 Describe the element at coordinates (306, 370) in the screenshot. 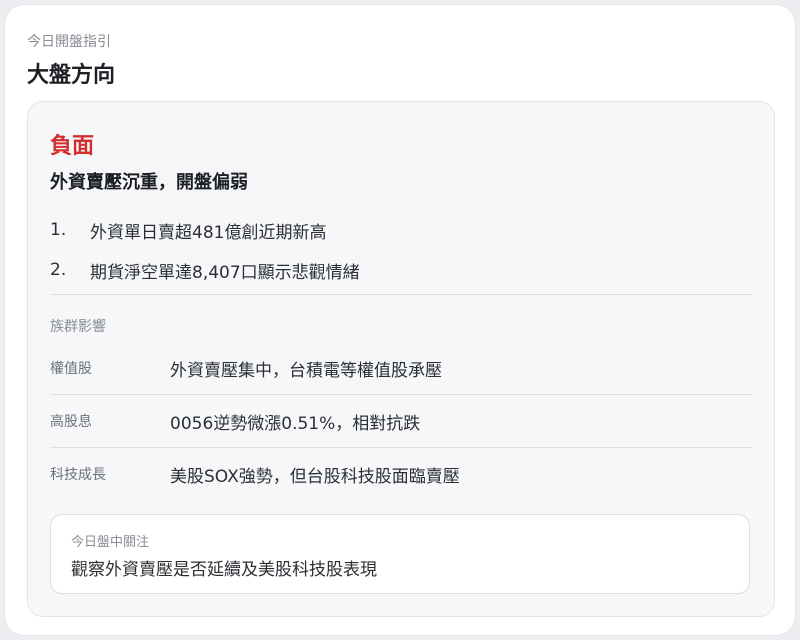

I see `sector-note: 外資賣壓集中，台積電等權值股承壓` at that location.